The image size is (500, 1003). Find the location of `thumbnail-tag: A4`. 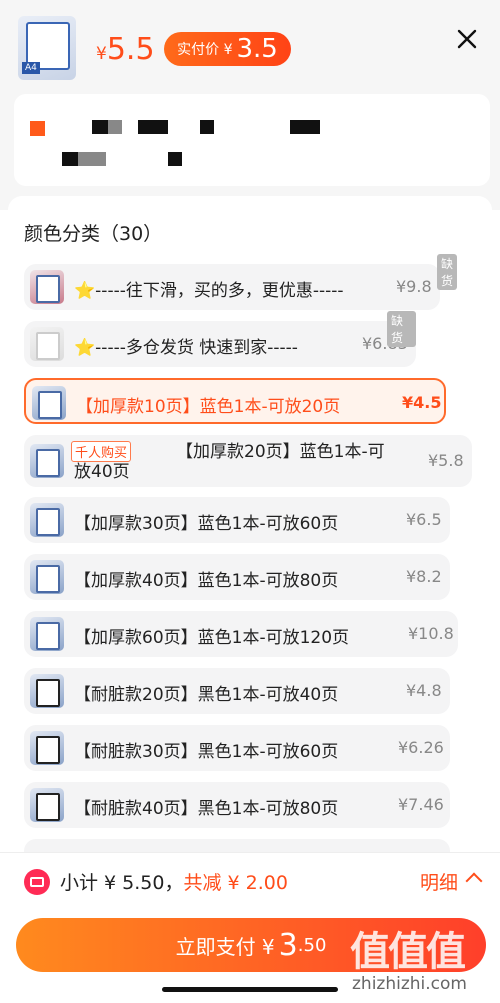

thumbnail-tag: A4 is located at coordinates (31, 68).